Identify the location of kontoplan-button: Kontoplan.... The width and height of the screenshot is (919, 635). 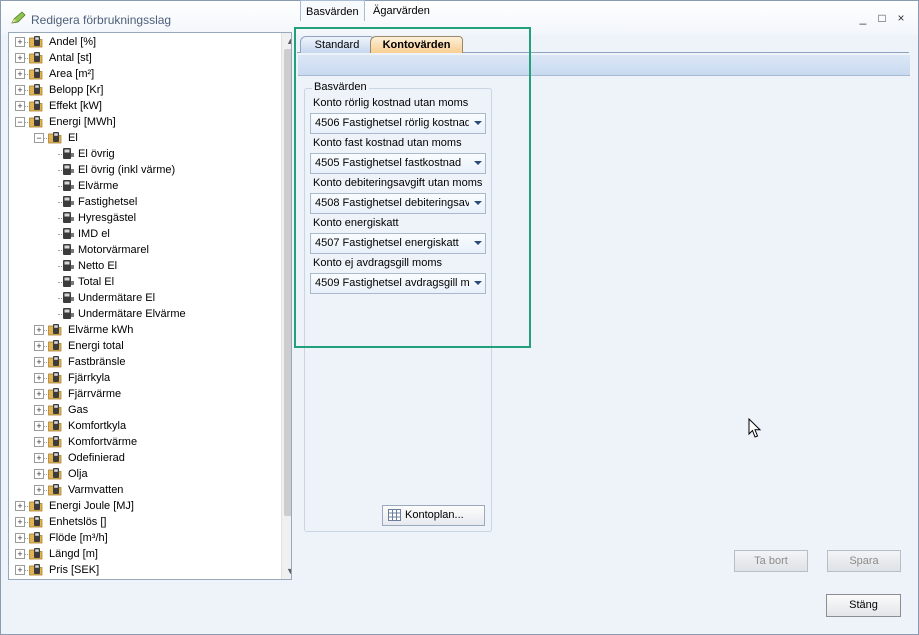
(433, 515).